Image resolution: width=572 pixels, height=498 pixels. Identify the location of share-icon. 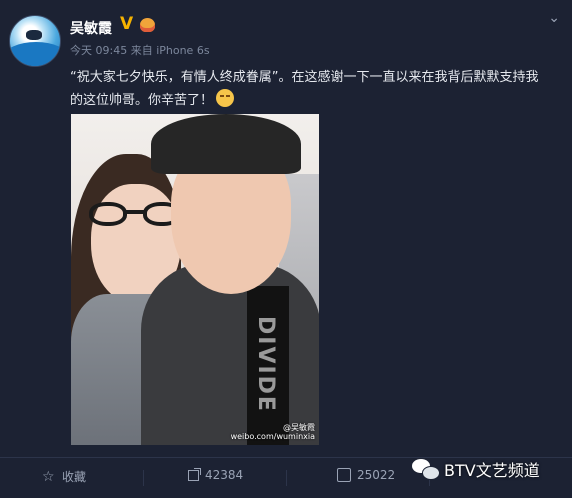
(194, 474).